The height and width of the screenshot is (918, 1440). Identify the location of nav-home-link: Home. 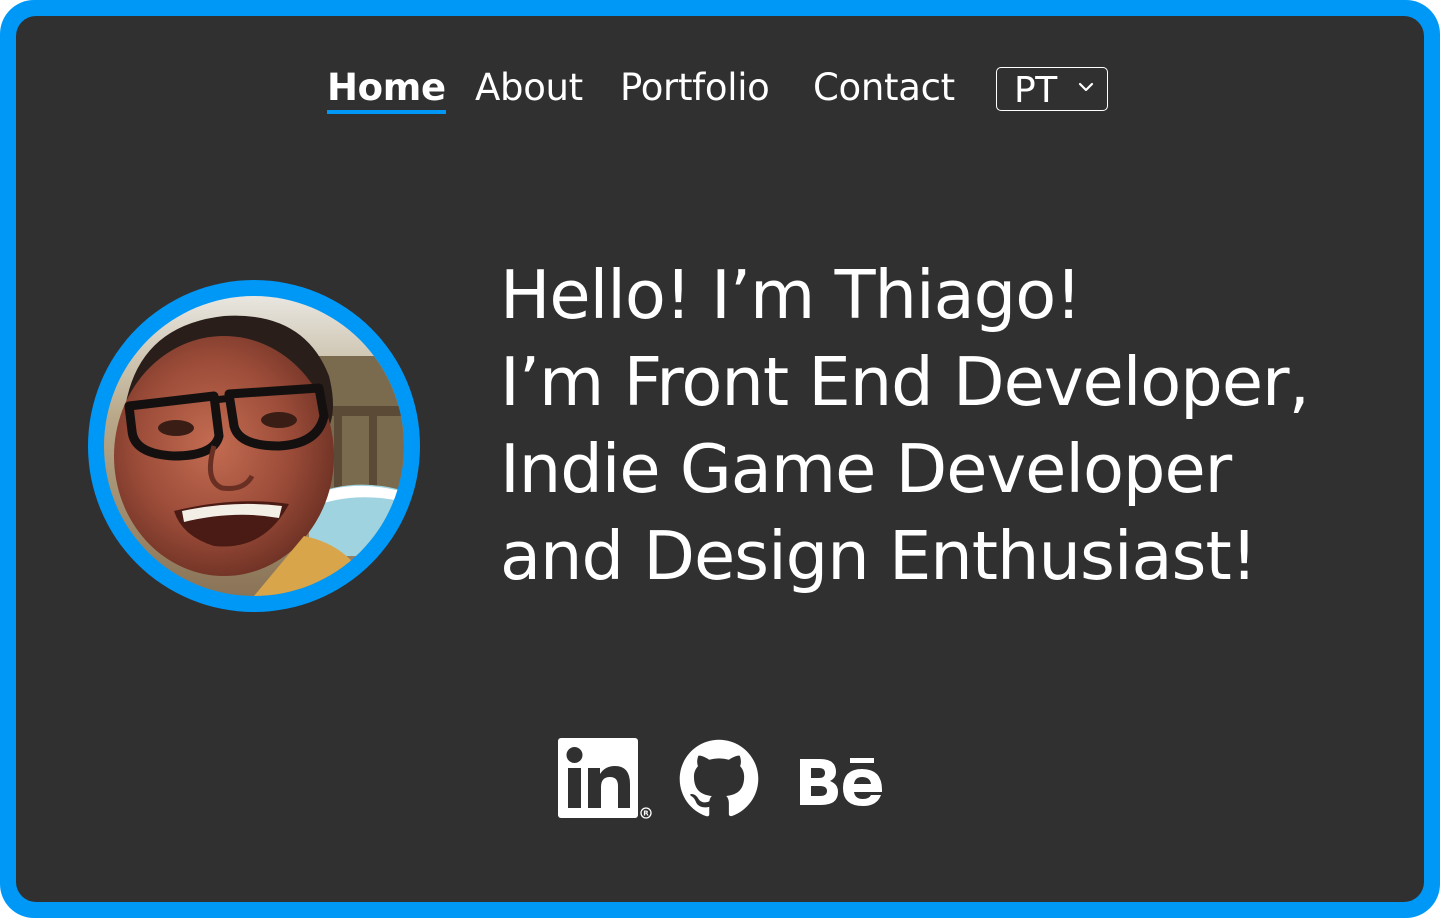
(386, 90).